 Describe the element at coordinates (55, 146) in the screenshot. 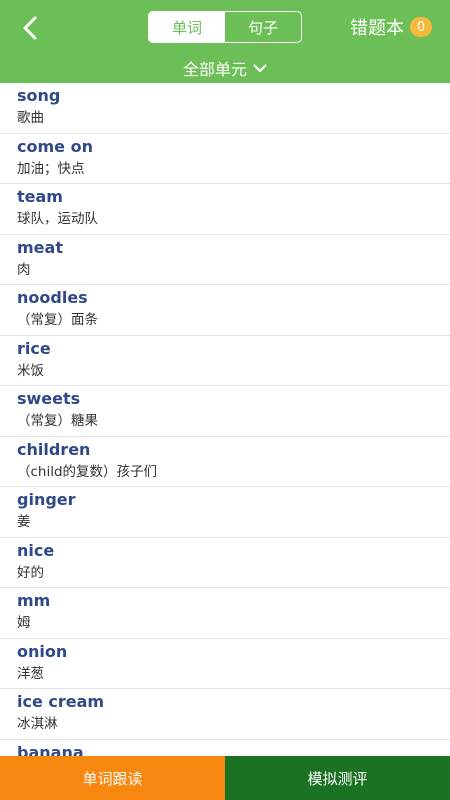

I see `word-text: come on` at that location.